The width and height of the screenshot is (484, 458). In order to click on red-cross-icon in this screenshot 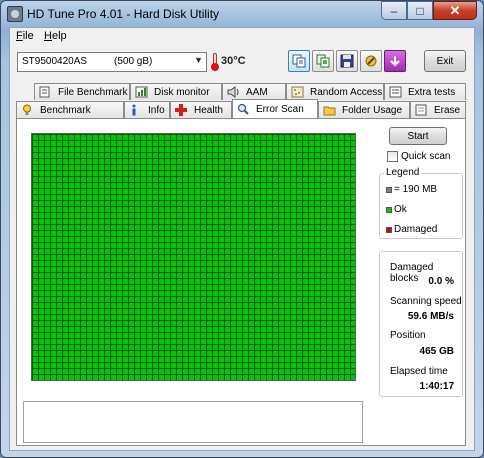, I will do `click(181, 110)`.